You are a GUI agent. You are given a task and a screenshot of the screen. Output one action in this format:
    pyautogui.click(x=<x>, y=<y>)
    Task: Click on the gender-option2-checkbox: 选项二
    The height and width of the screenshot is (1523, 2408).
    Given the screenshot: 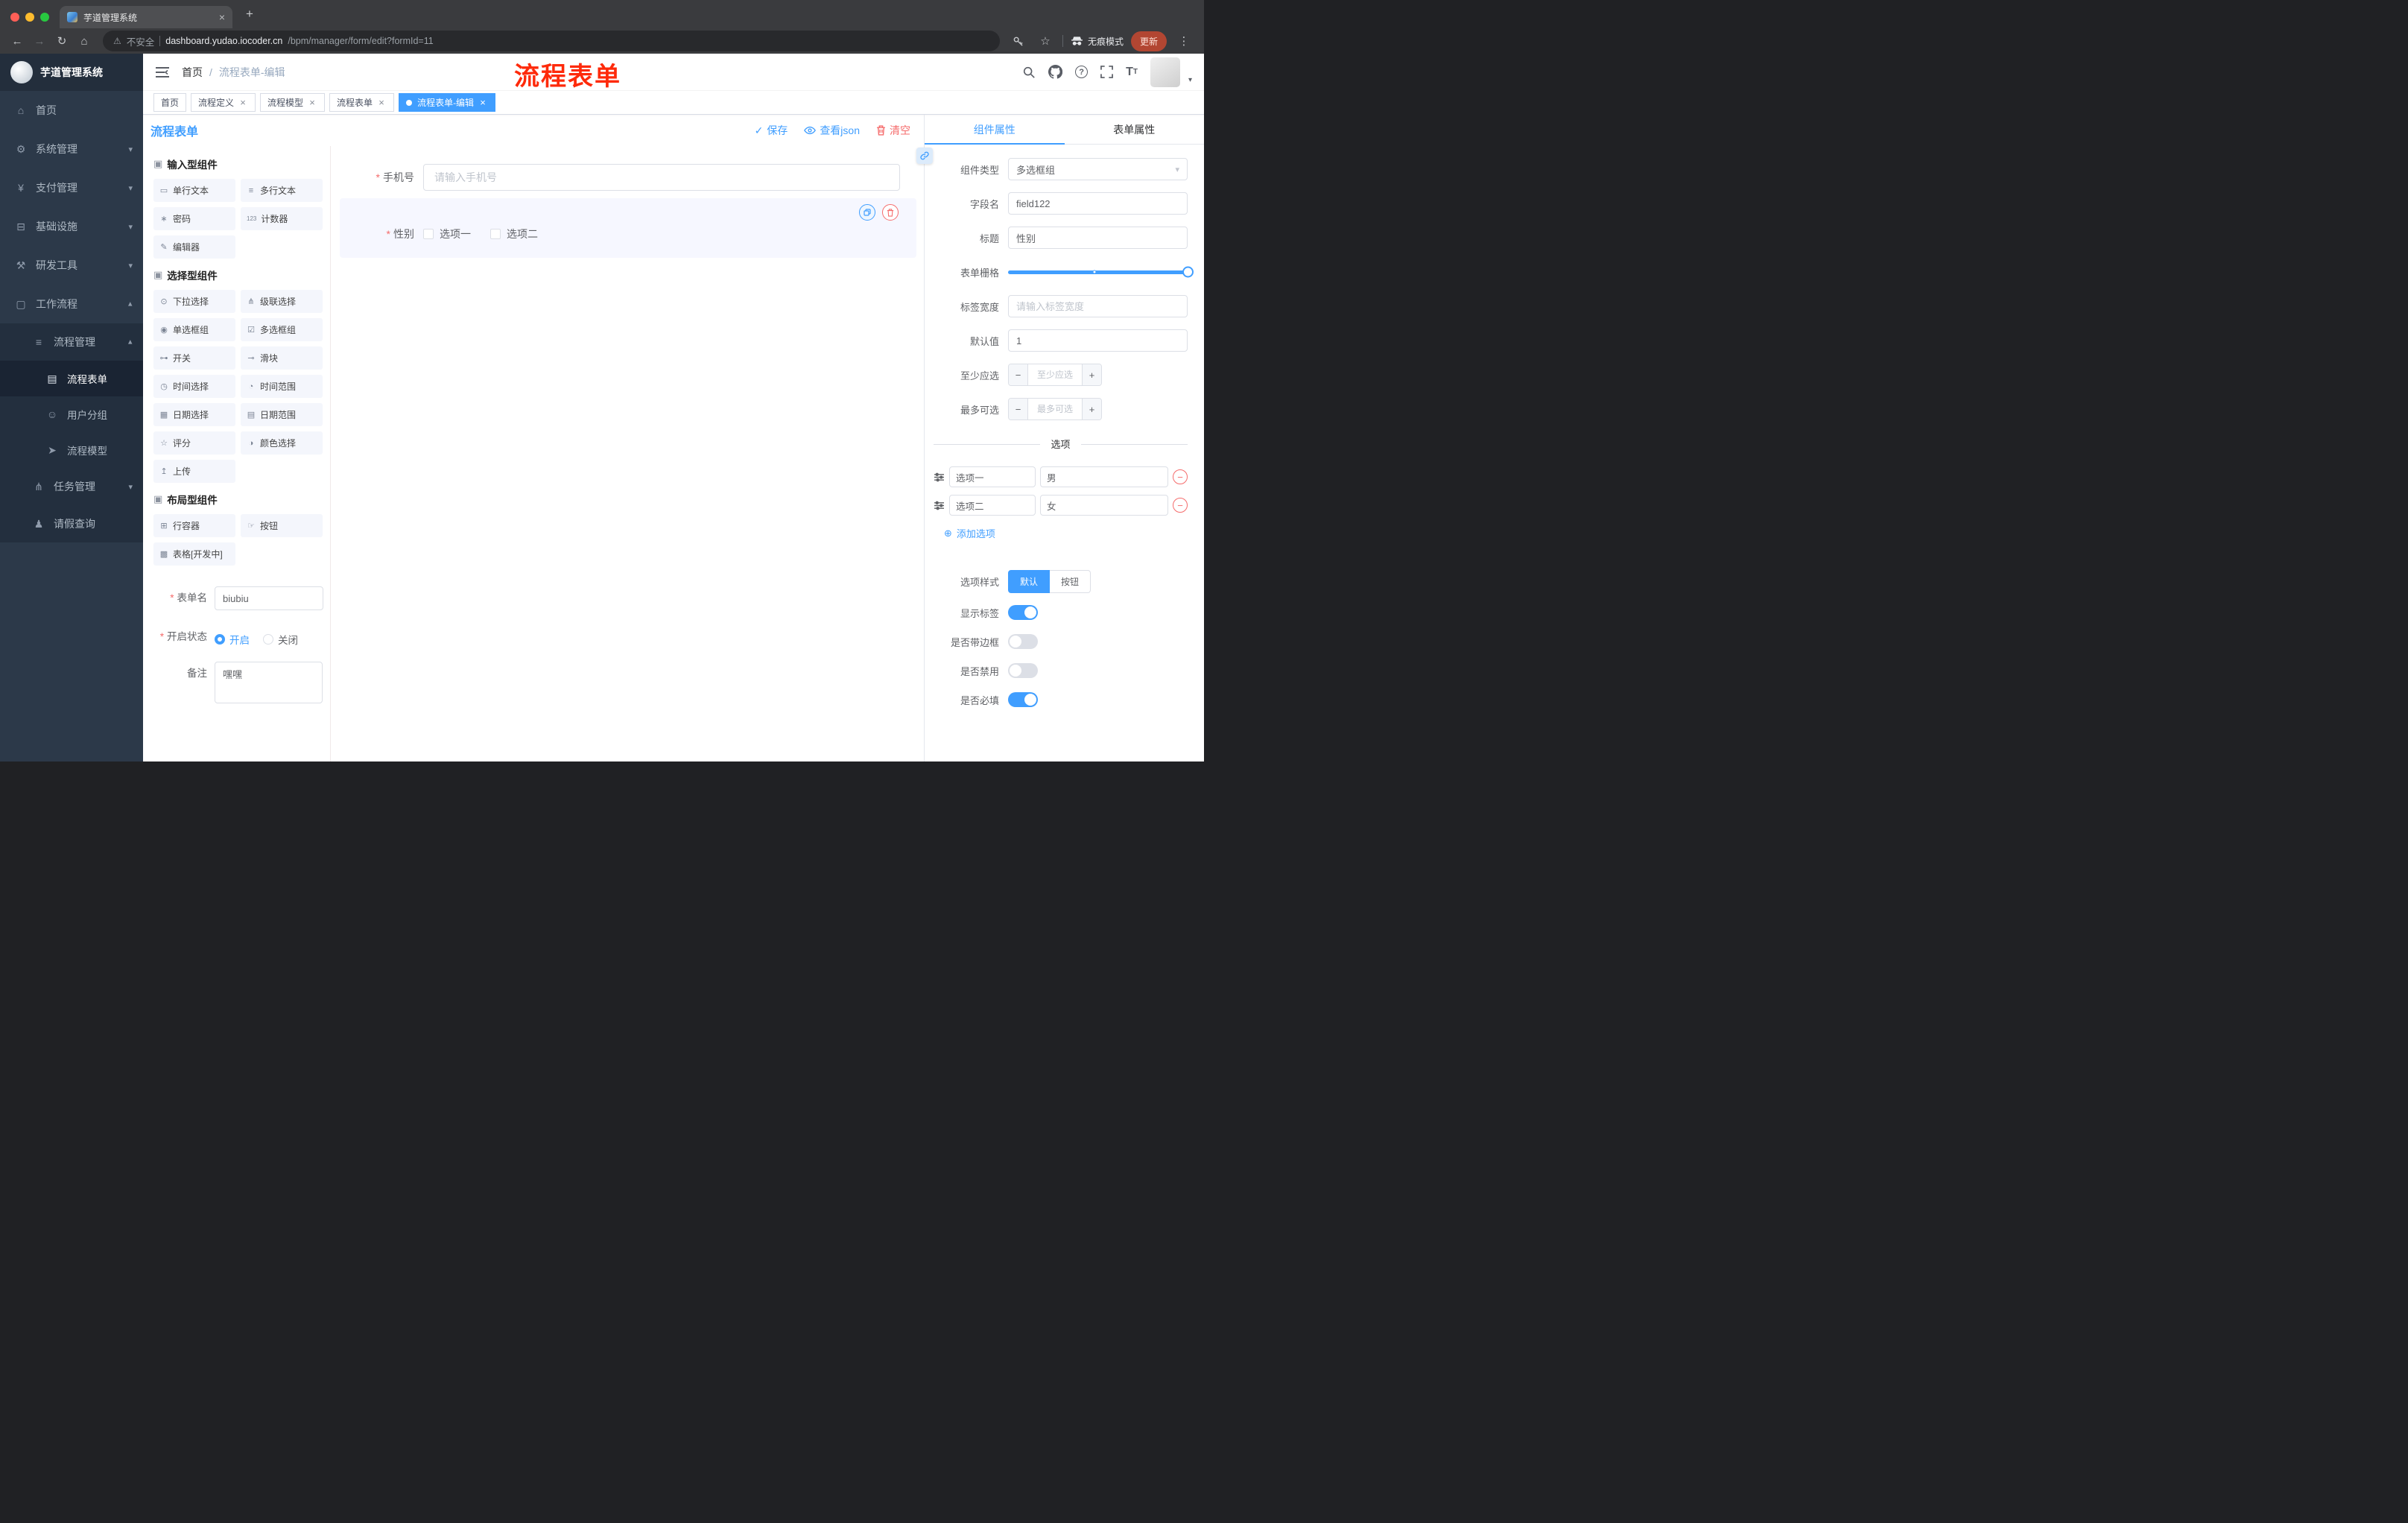 What is the action you would take?
    pyautogui.click(x=514, y=234)
    